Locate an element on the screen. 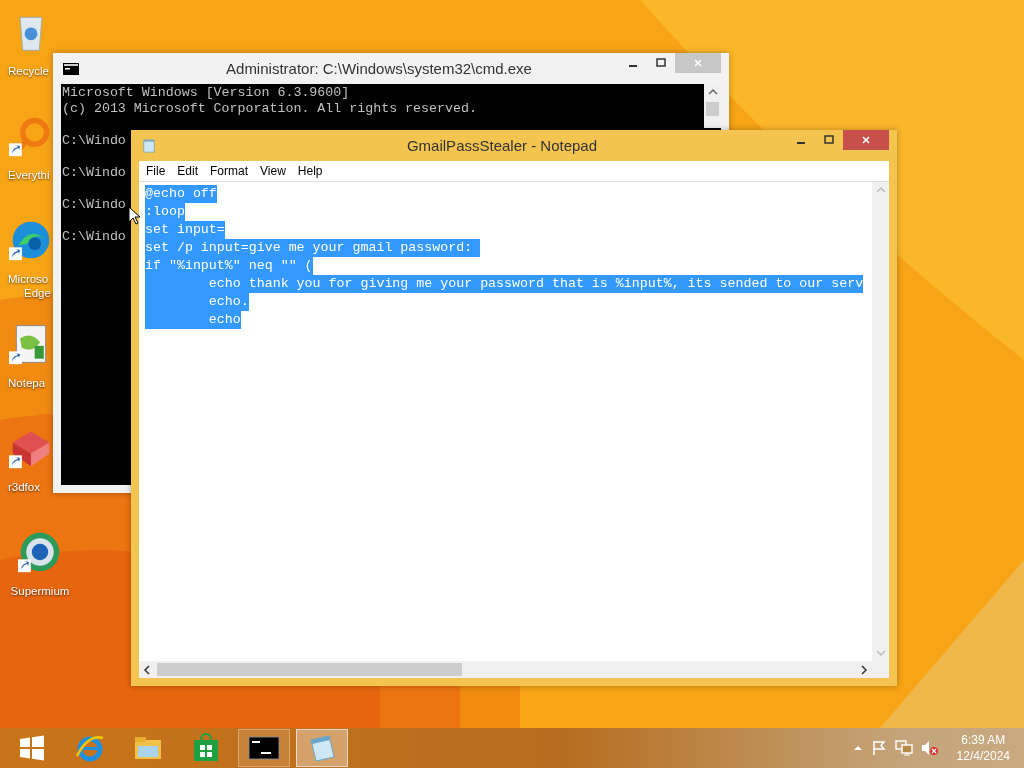  flag-icon is located at coordinates (878, 748).